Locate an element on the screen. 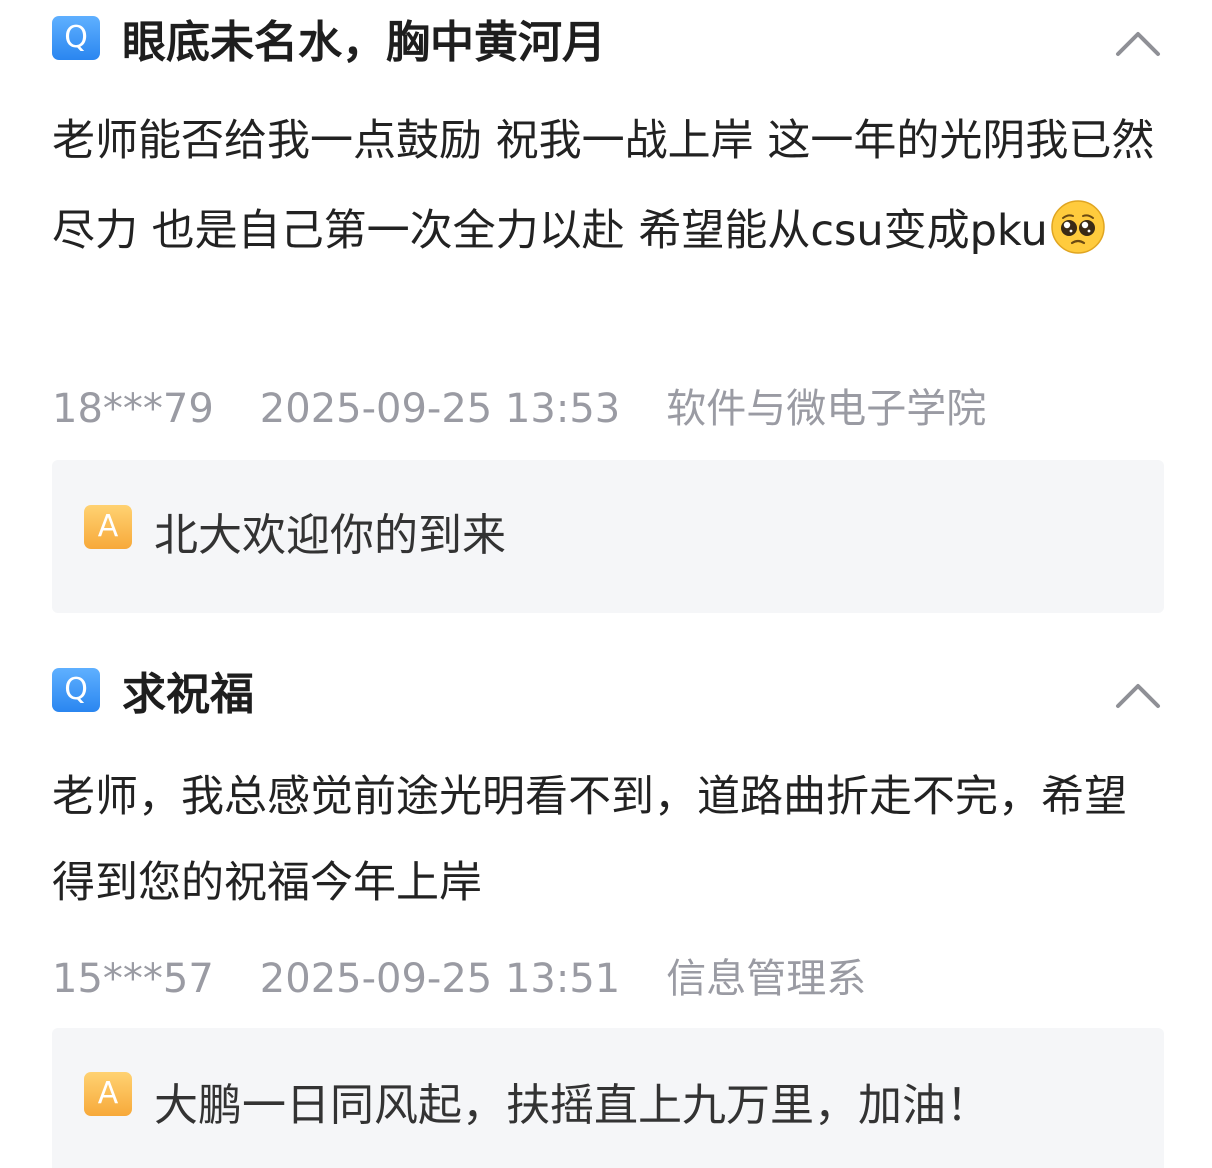 The width and height of the screenshot is (1212, 1168). answer-text: 大鹏一日同风起，扶摇直上九万里，加油！ is located at coordinates (572, 1105).